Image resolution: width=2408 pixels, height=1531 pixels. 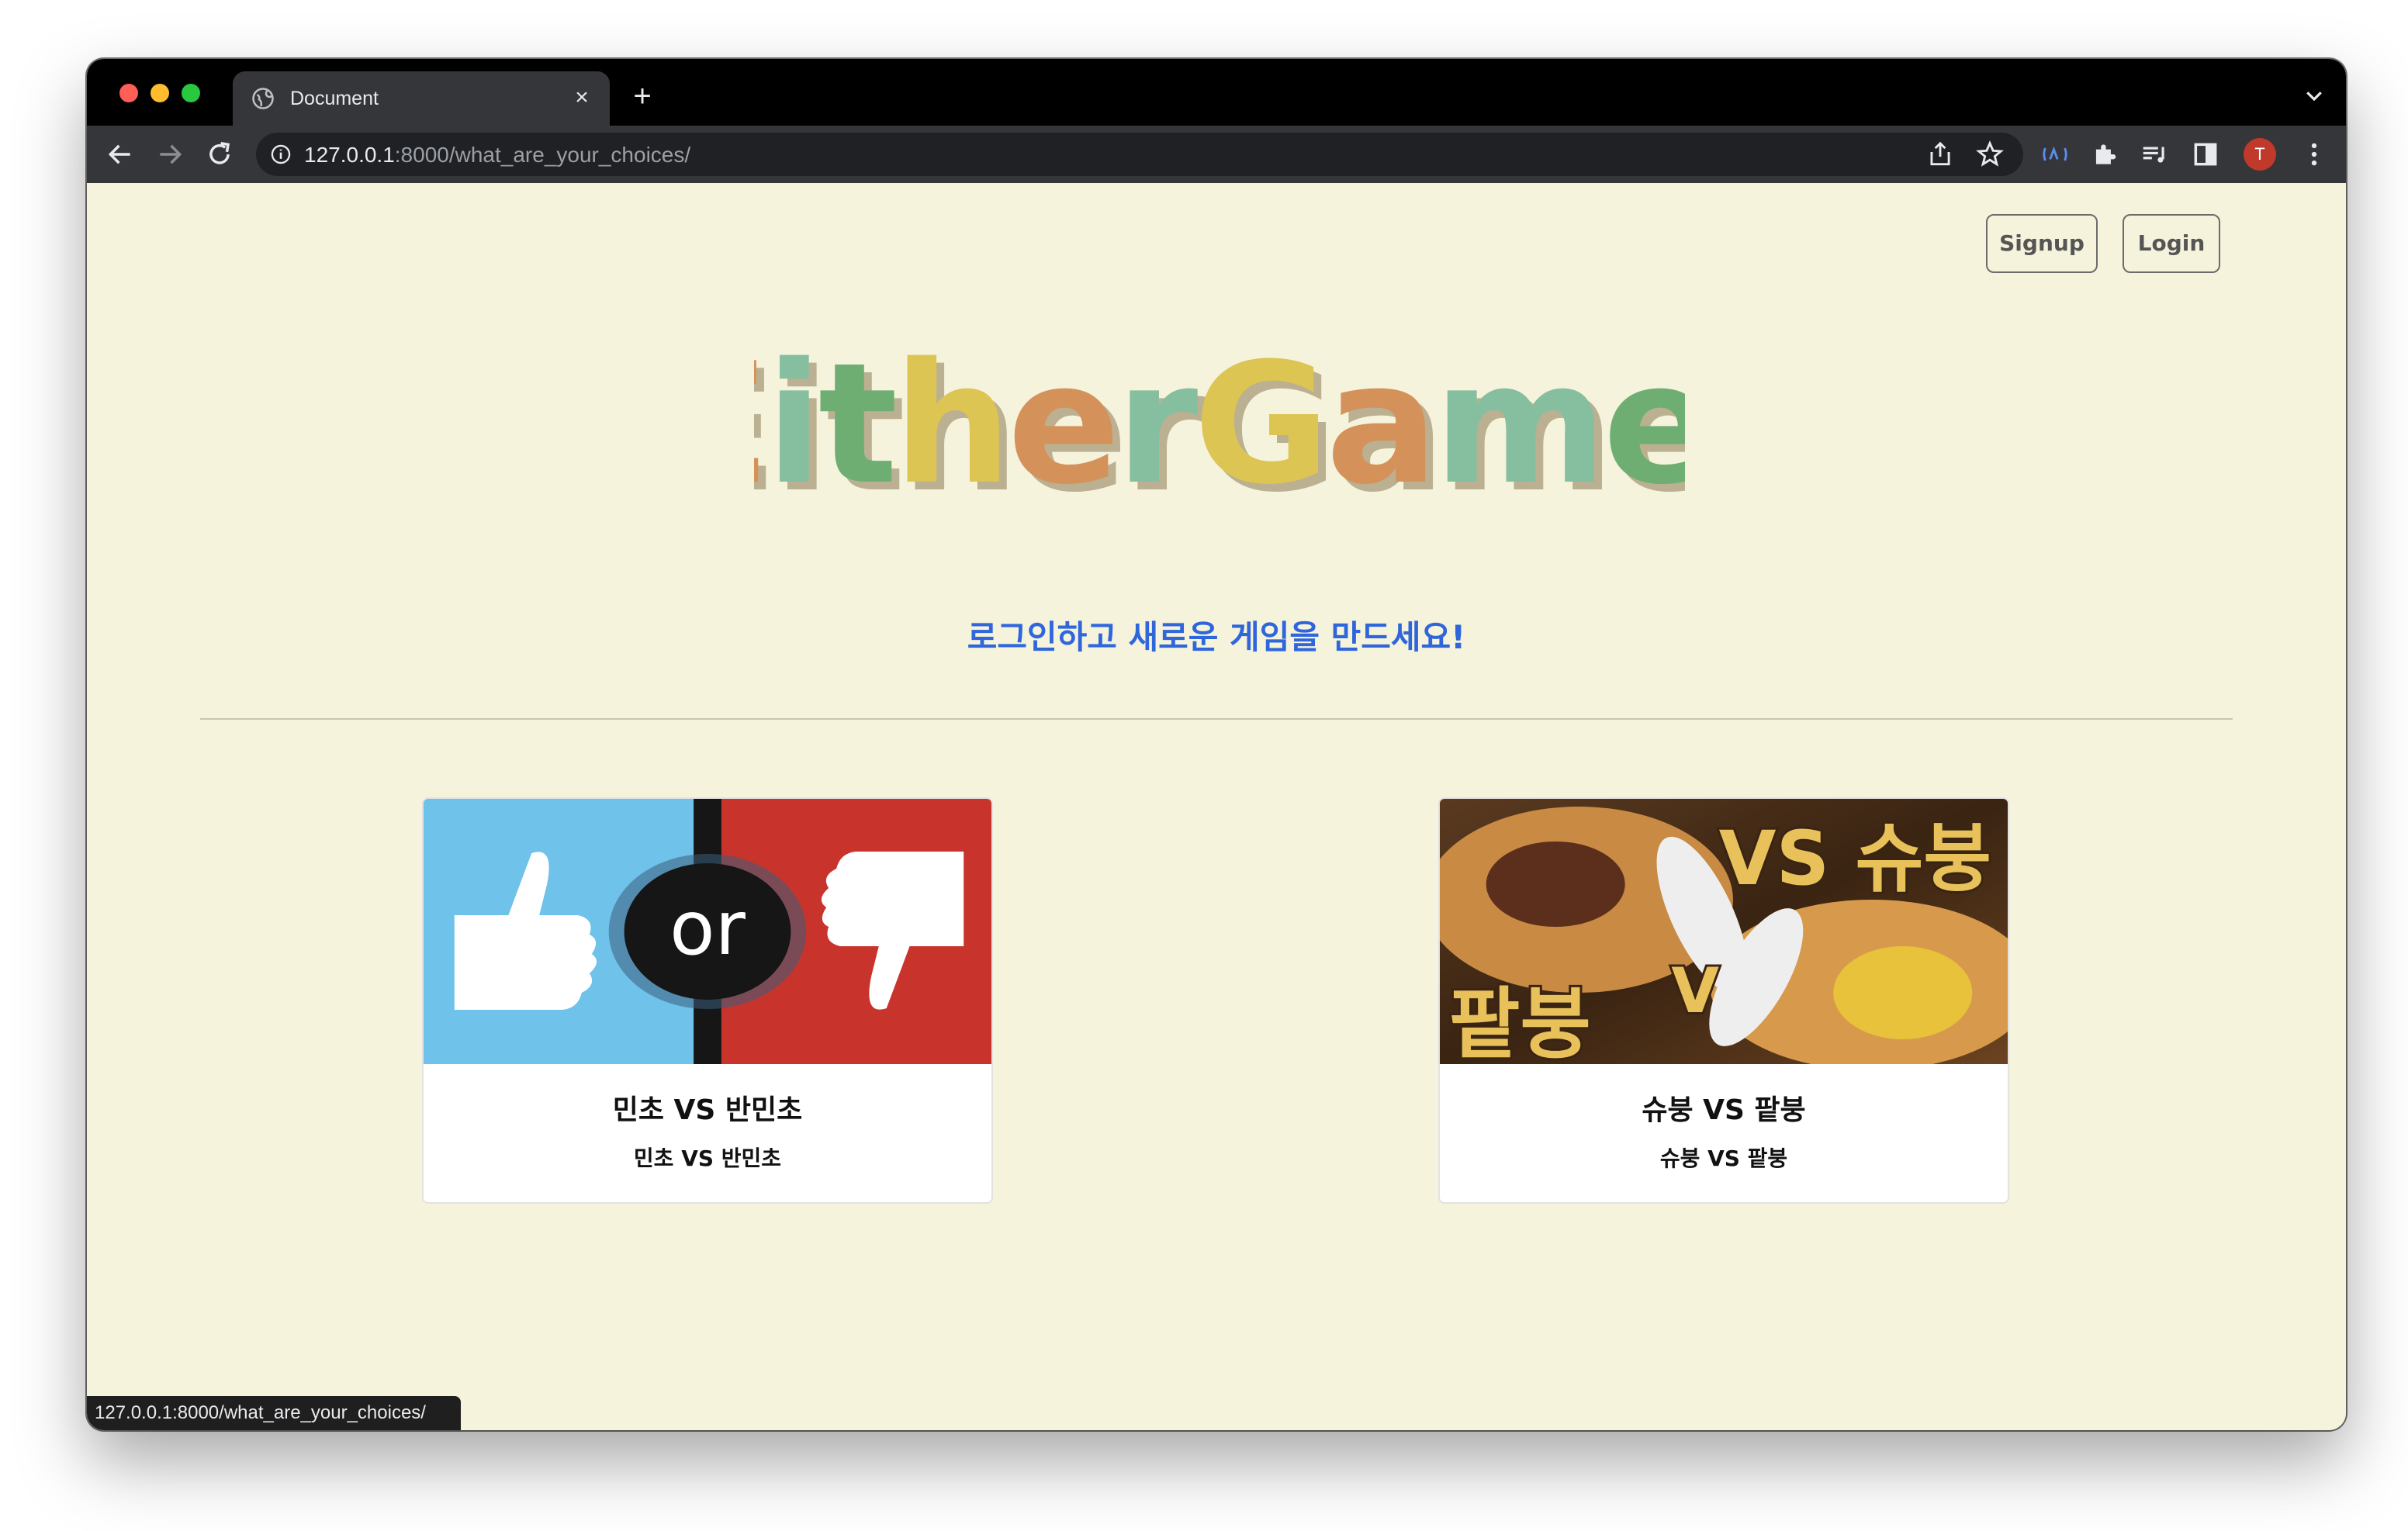 I want to click on url-text: 127.0.0.1:8000/what_are_your_choices/, so click(x=497, y=155).